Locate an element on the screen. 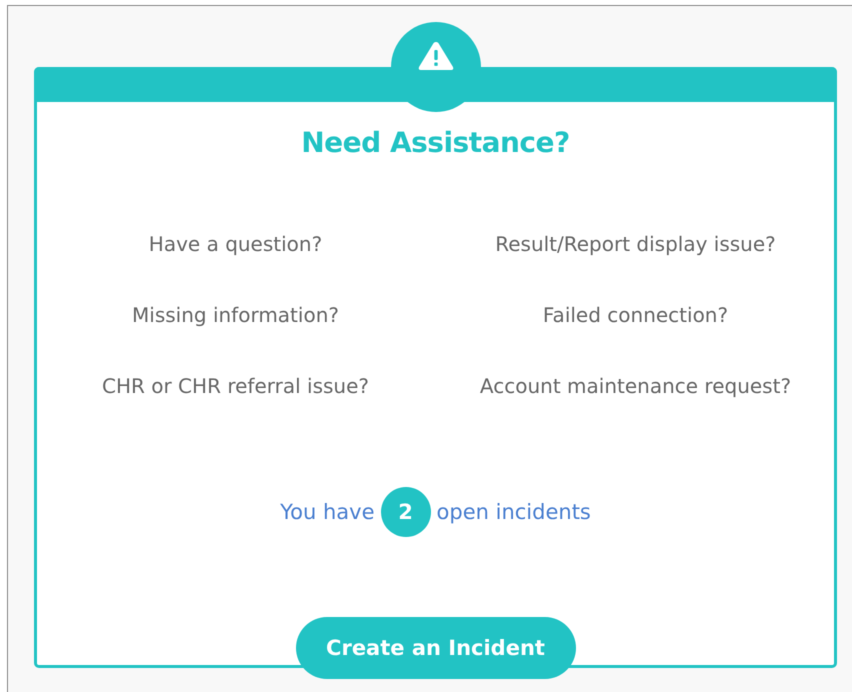  create-incident-button: Create an Incident is located at coordinates (436, 648).